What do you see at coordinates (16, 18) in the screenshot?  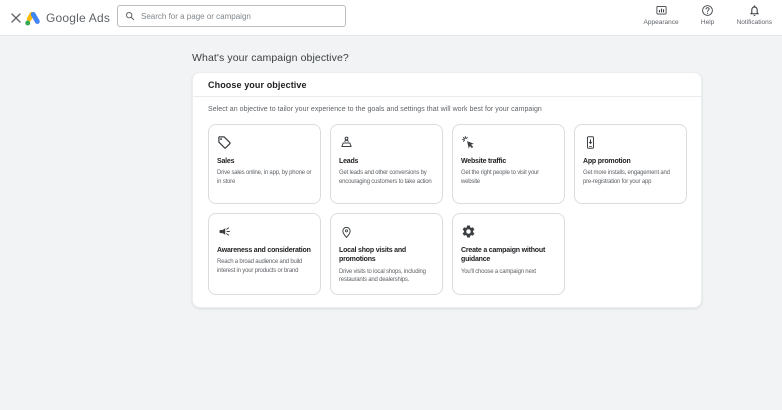 I see `close-icon` at bounding box center [16, 18].